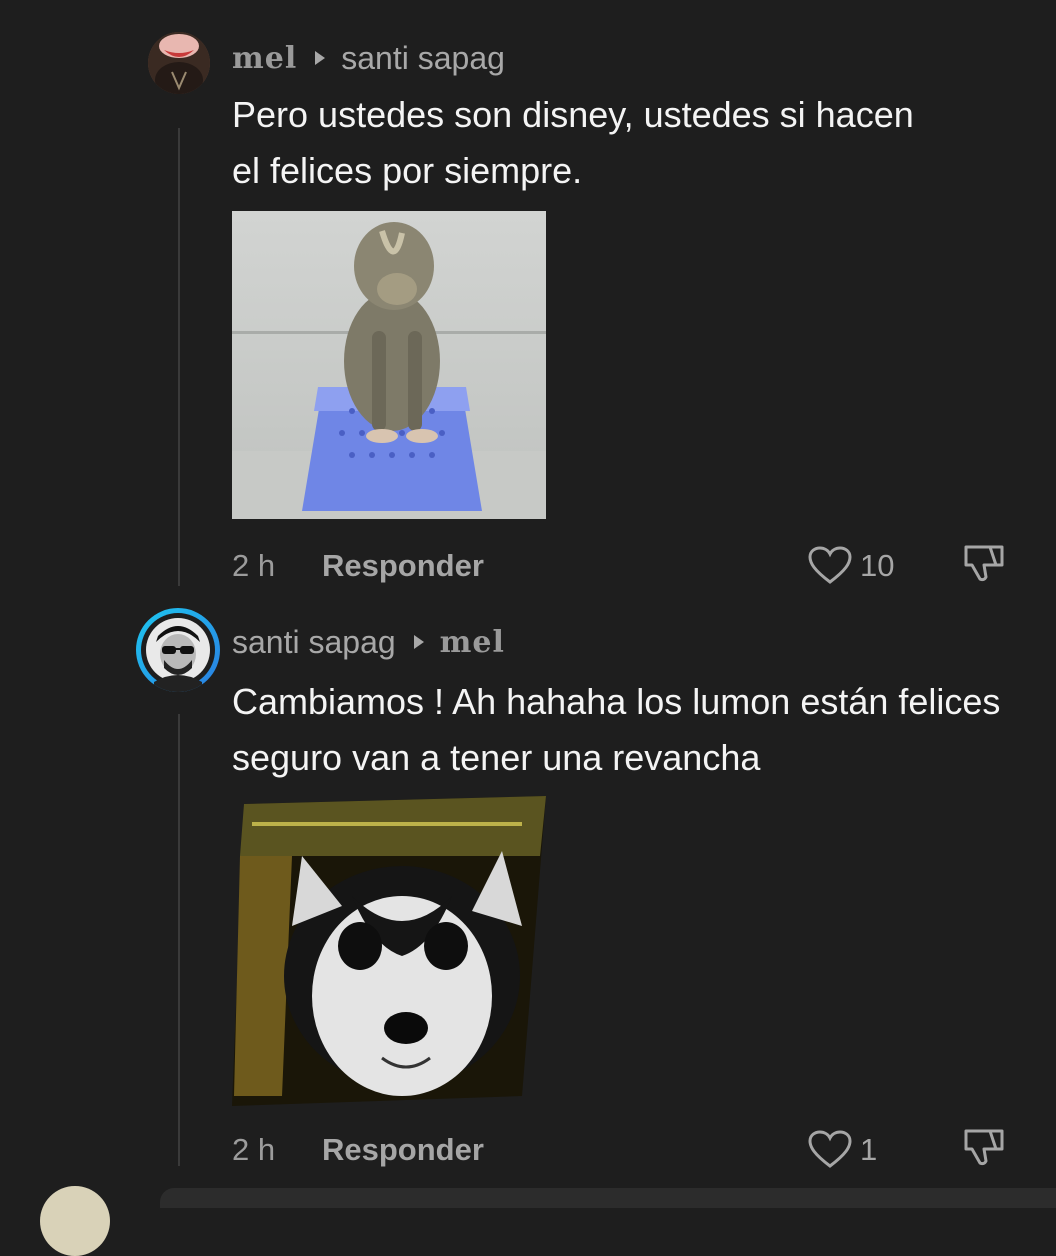  I want to click on like-button: 10, so click(851, 566).